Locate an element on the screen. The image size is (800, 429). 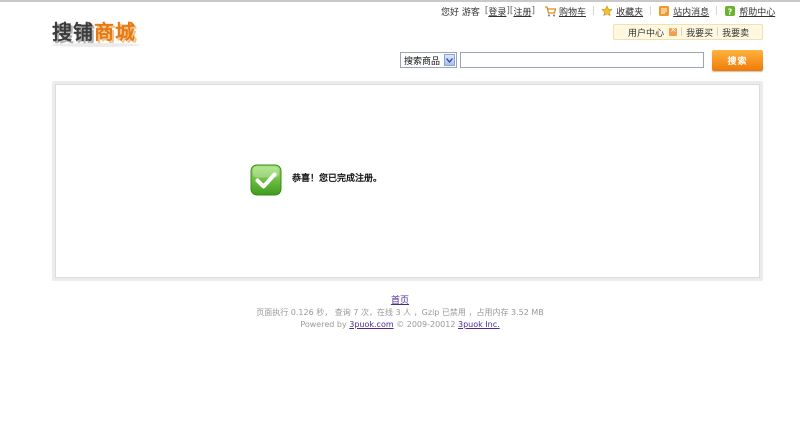
messages-link: 站内消息 is located at coordinates (683, 11).